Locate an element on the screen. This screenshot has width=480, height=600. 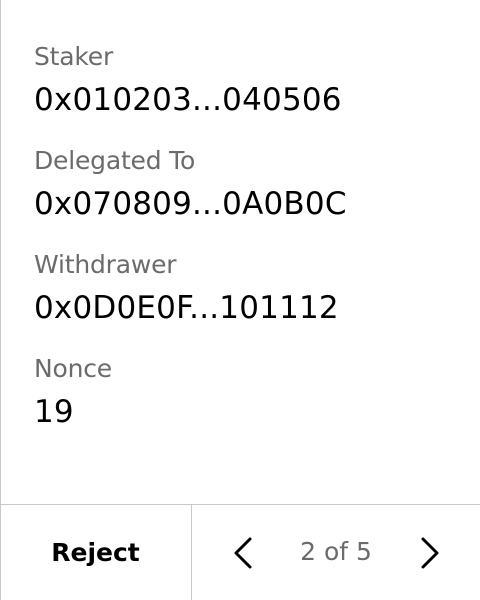
field-label: Delegated To is located at coordinates (115, 160).